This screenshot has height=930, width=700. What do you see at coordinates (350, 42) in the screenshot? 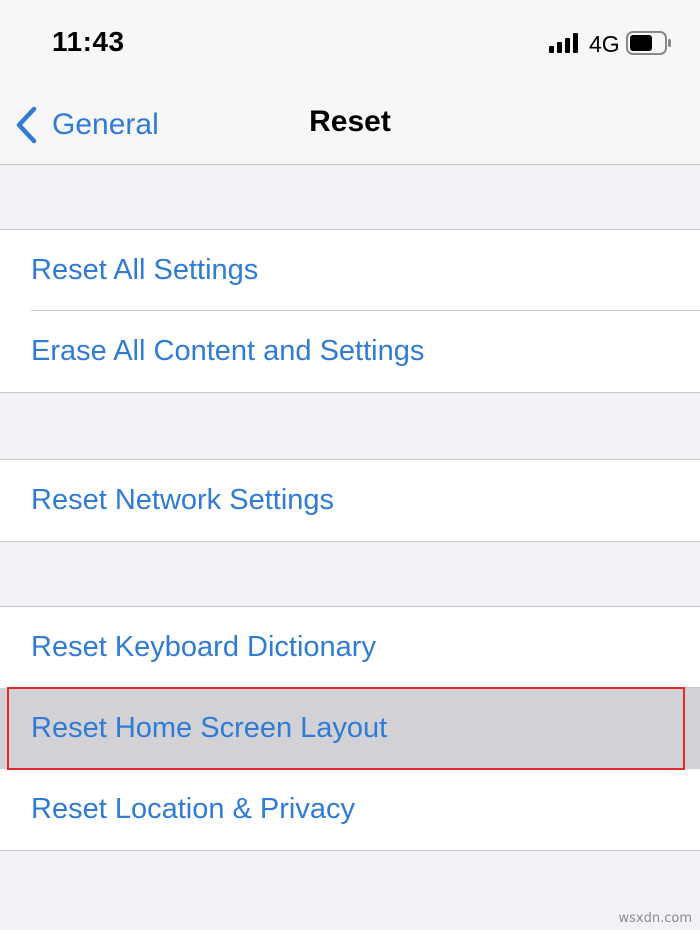
I see `status-bar: 11:43 4G` at bounding box center [350, 42].